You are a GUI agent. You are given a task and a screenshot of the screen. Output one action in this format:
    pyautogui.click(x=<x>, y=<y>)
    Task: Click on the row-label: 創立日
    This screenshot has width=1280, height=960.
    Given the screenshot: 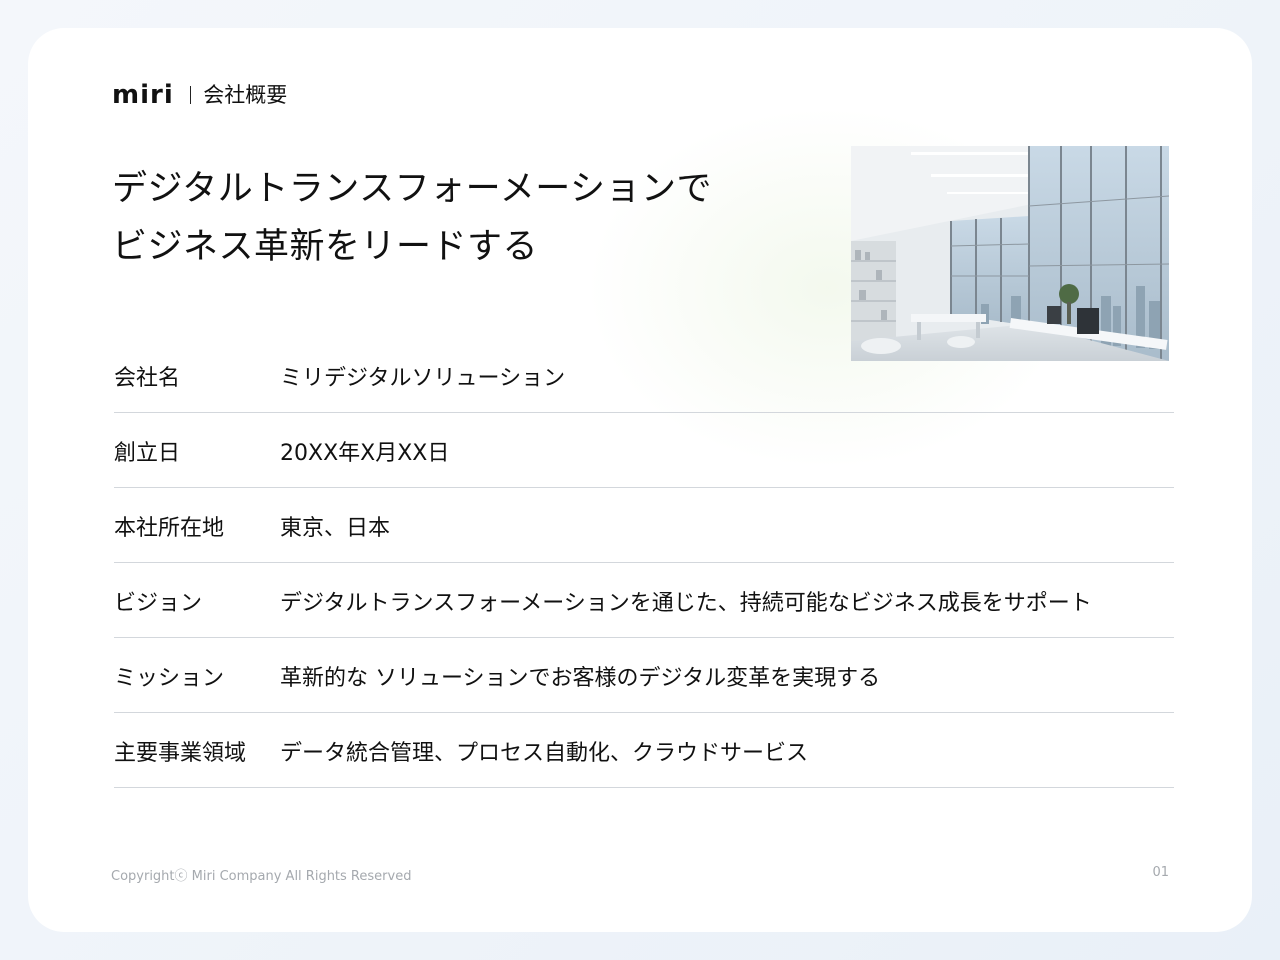 What is the action you would take?
    pyautogui.click(x=147, y=453)
    